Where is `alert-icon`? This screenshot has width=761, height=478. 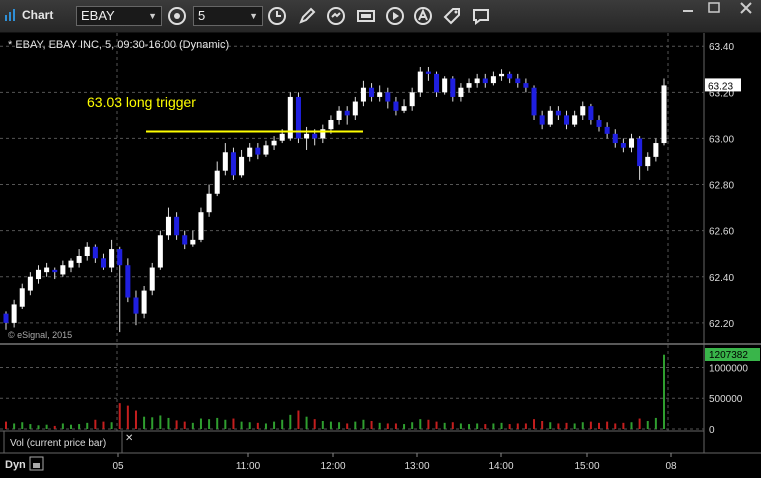 alert-icon is located at coordinates (423, 16).